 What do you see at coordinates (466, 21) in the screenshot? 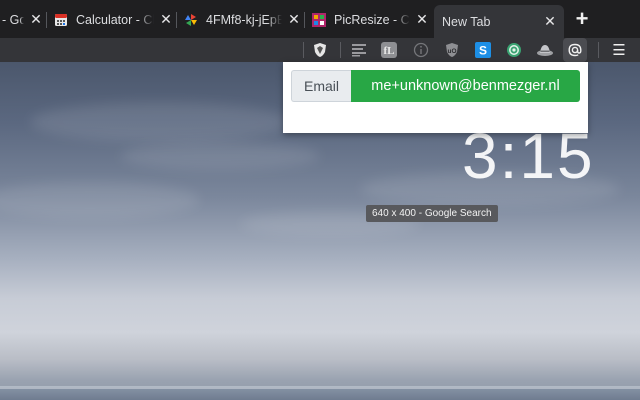
I see `tab-title: New Tab` at bounding box center [466, 21].